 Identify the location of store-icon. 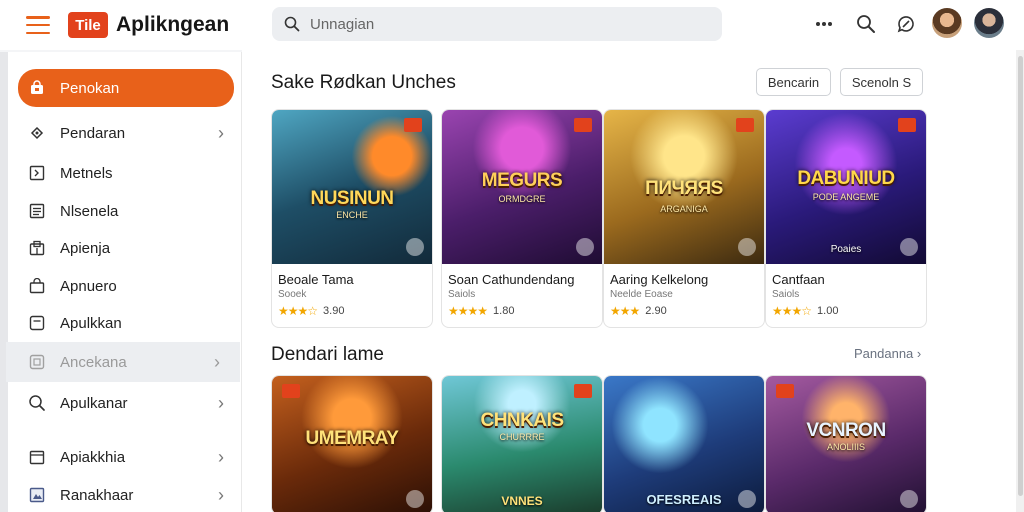
(37, 88).